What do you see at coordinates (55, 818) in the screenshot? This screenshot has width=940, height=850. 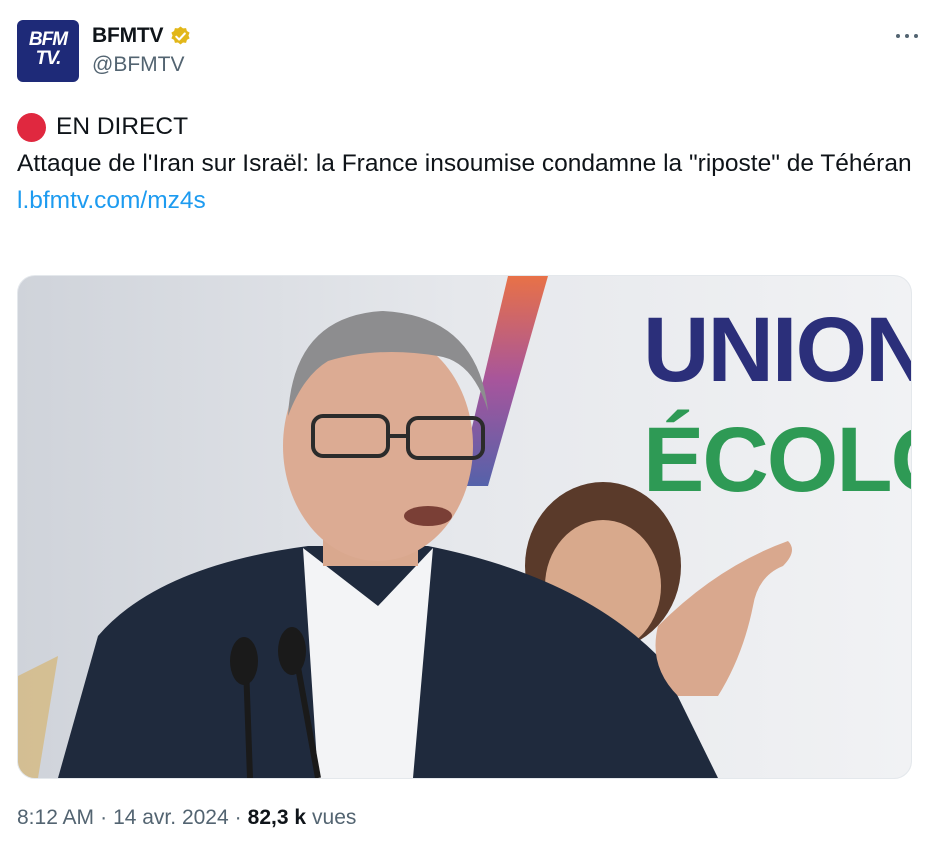 I see `tweet-time: 8:12 AM` at bounding box center [55, 818].